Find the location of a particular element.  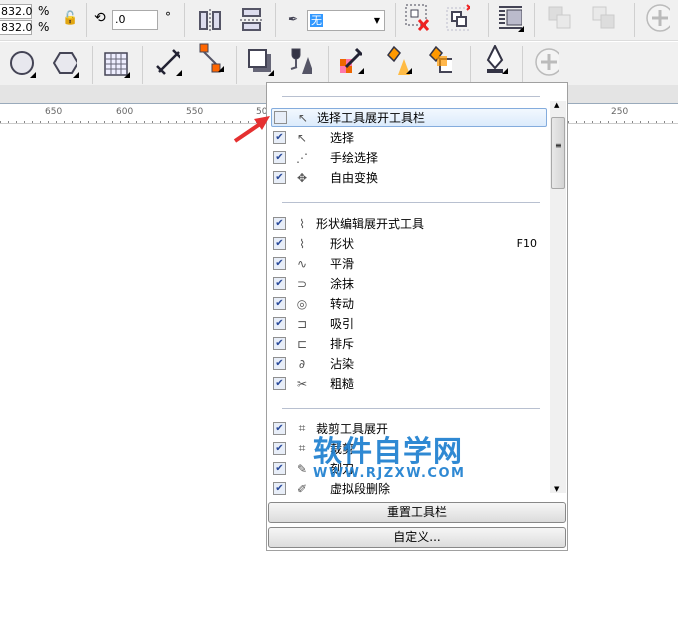

table-tool-icon is located at coordinates (117, 65).